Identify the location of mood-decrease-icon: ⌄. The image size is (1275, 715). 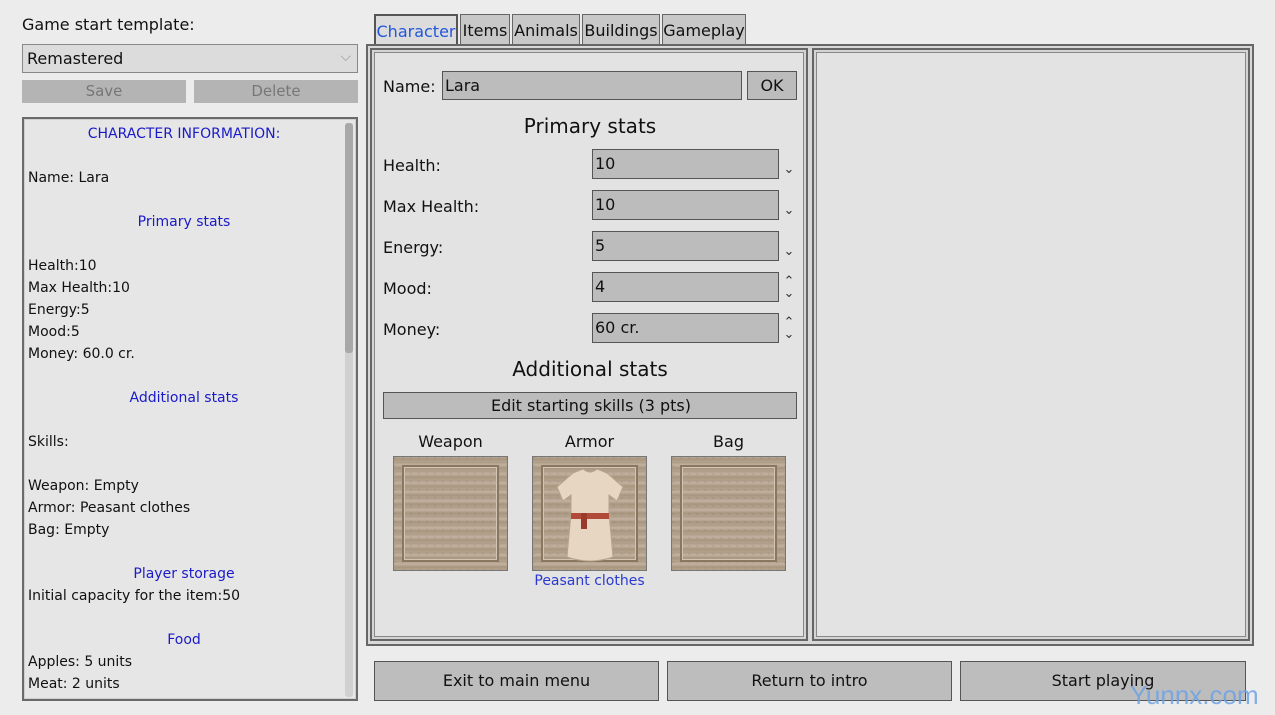
(789, 293).